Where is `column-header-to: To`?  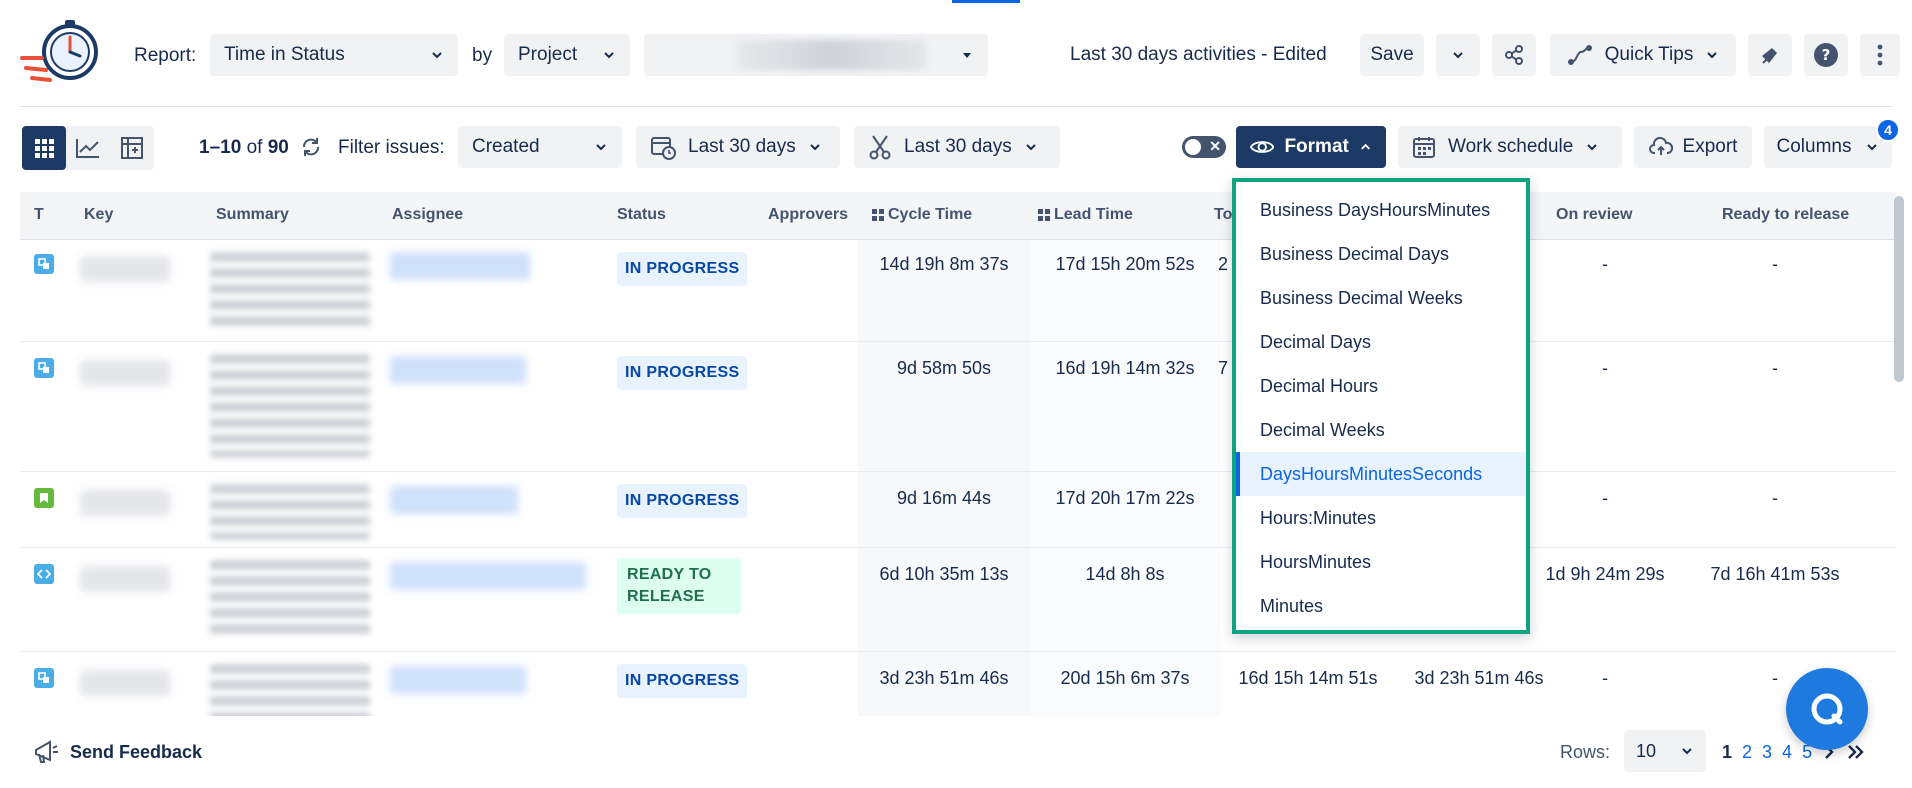
column-header-to: To is located at coordinates (1223, 215).